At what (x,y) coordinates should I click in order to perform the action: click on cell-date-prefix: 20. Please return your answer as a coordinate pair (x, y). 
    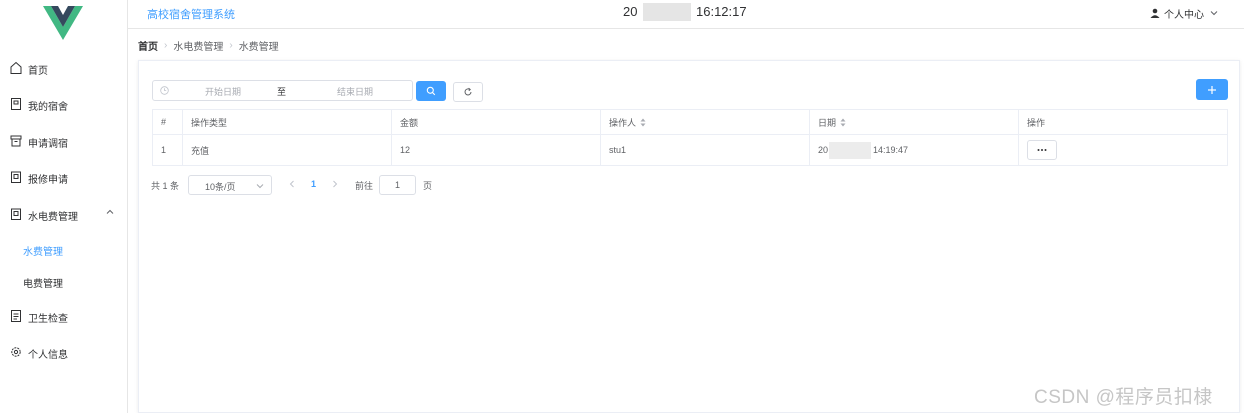
    Looking at the image, I should click on (823, 150).